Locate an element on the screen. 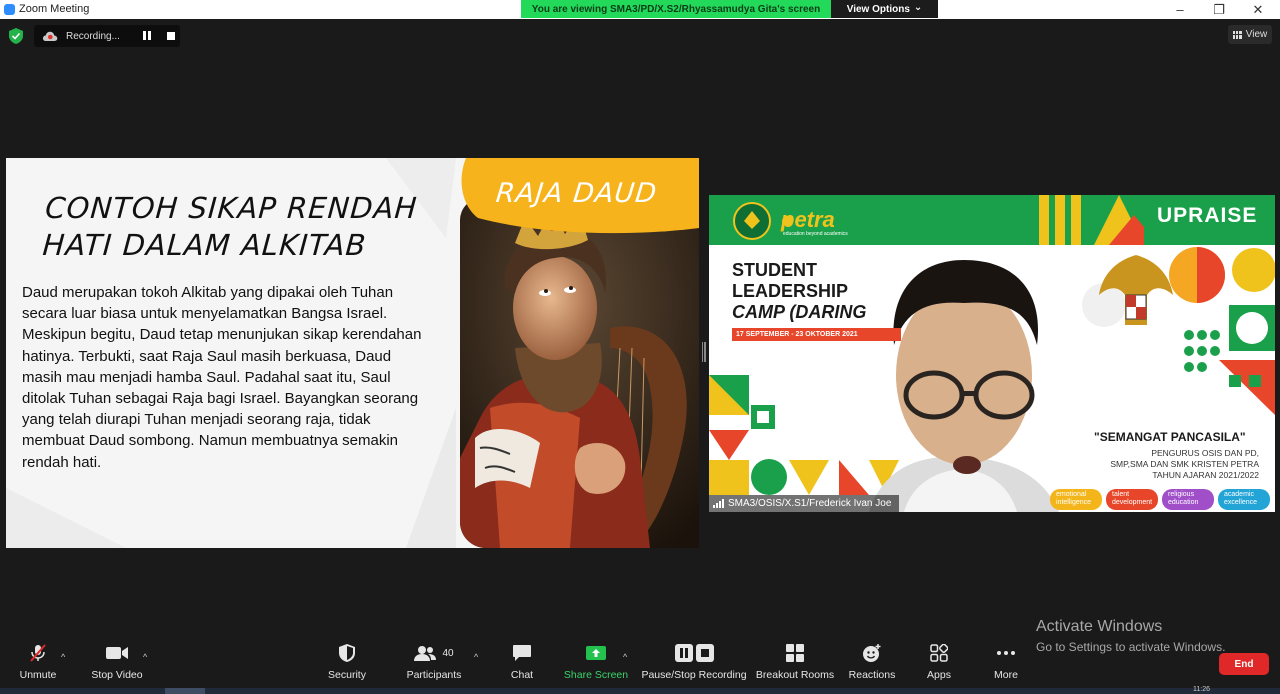 The height and width of the screenshot is (694, 1280). stop-video-label: Stop Video is located at coordinates (117, 675).